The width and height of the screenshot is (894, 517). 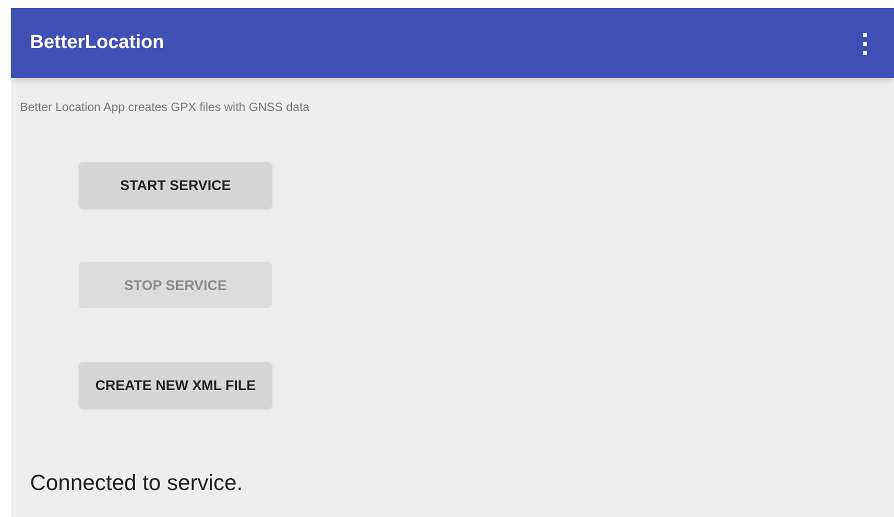 What do you see at coordinates (175, 385) in the screenshot?
I see `action-button: CREATE NEW XML FILE` at bounding box center [175, 385].